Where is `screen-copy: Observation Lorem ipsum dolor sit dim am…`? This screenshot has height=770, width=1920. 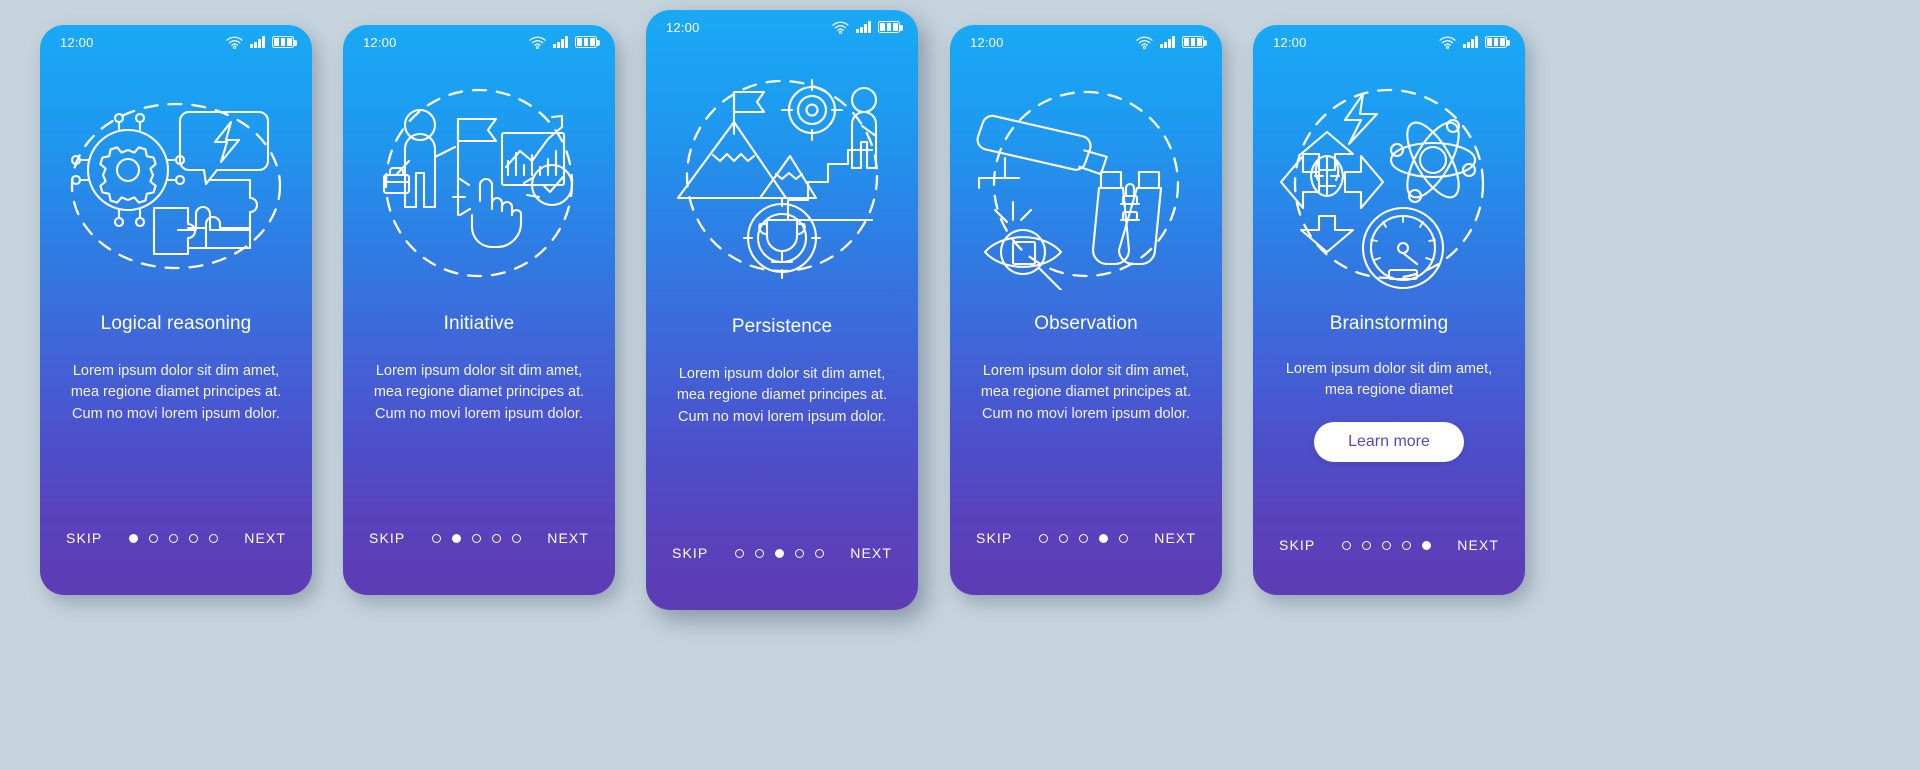
screen-copy: Observation Lorem ipsum dolor sit dim am… is located at coordinates (1086, 406).